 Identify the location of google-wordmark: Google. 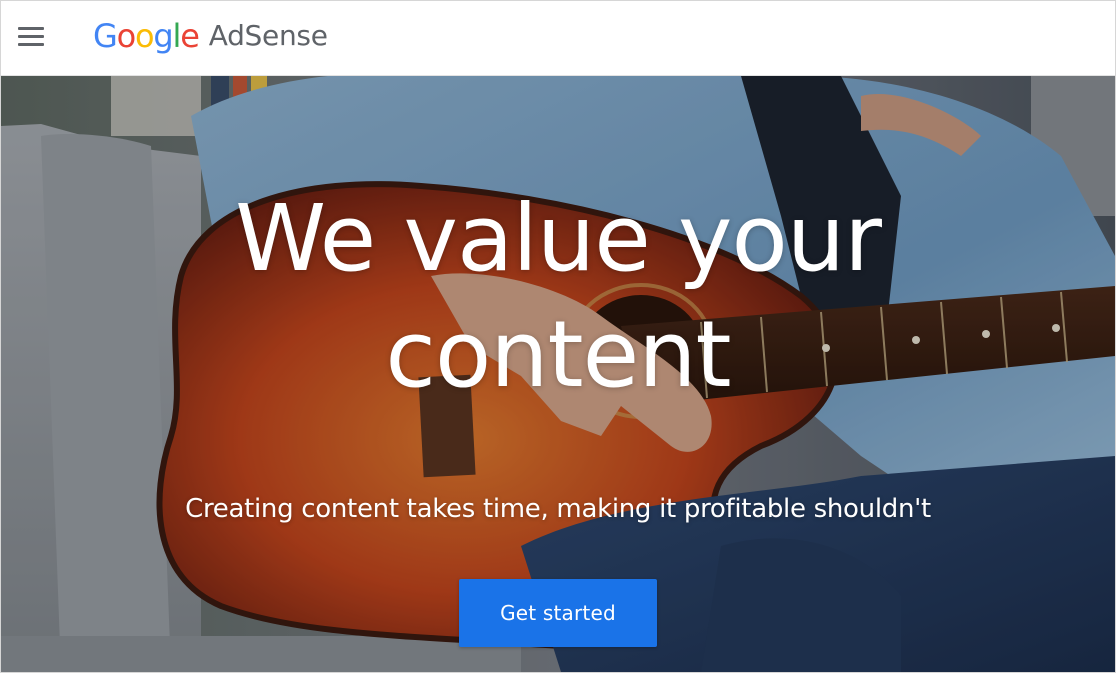
(146, 36).